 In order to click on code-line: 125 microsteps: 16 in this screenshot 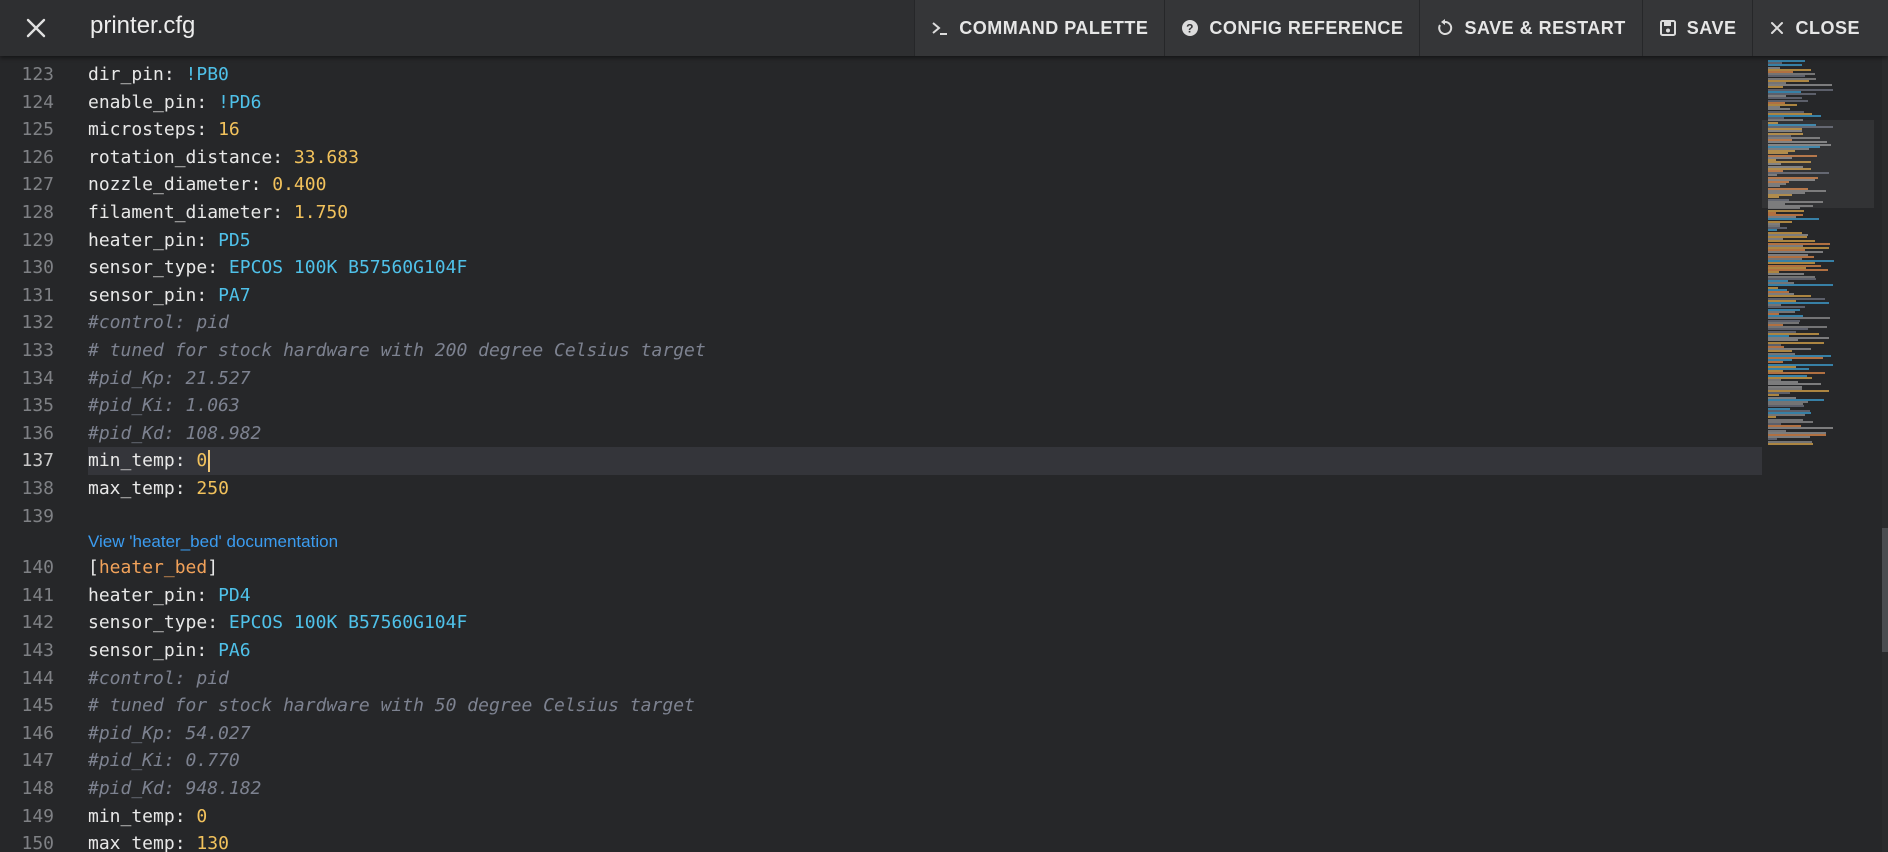, I will do `click(881, 130)`.